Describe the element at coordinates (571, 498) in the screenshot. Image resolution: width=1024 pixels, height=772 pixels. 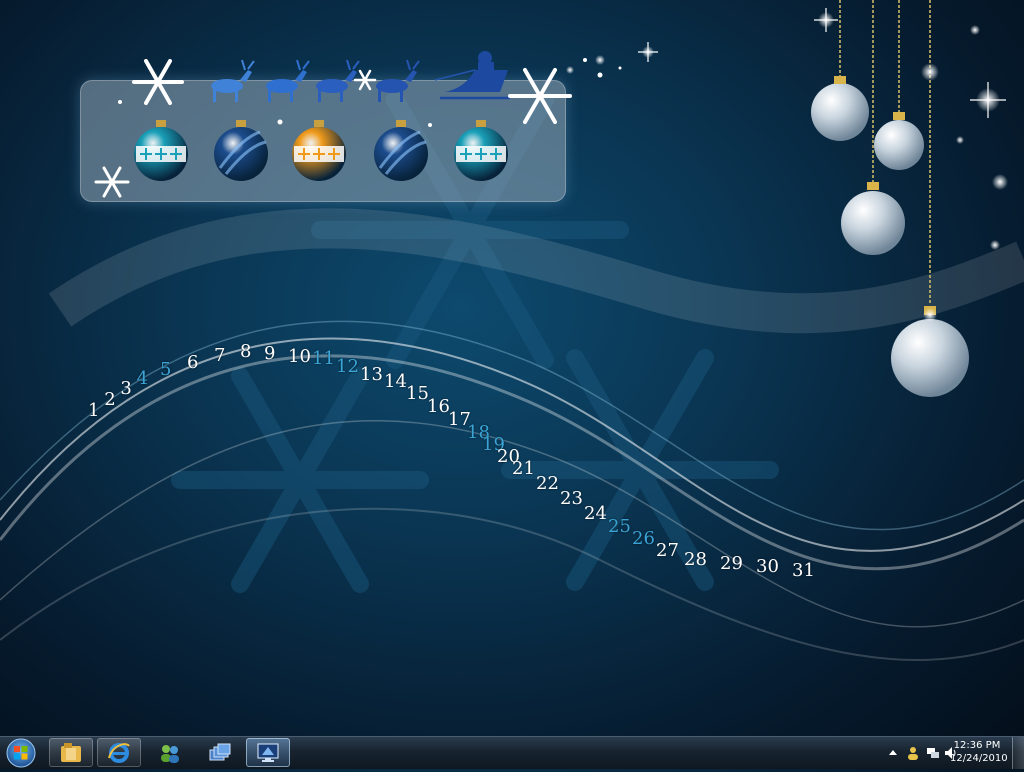
I see `calendar-day-23: 23` at that location.